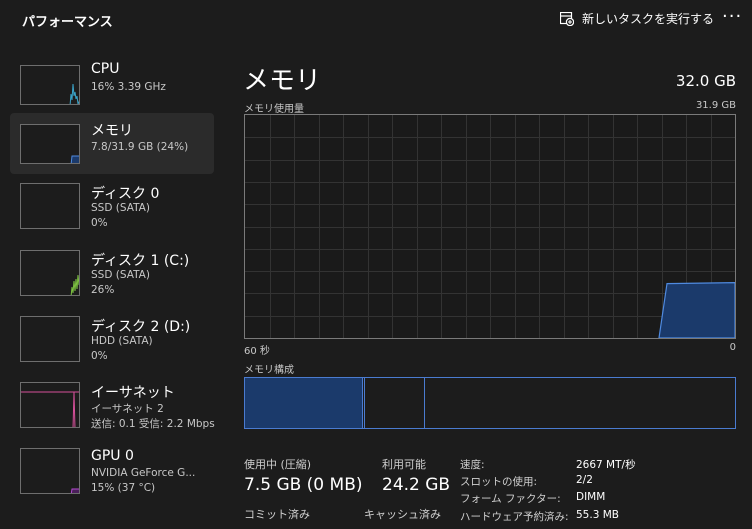  I want to click on resource-title: メモリ, so click(282, 81).